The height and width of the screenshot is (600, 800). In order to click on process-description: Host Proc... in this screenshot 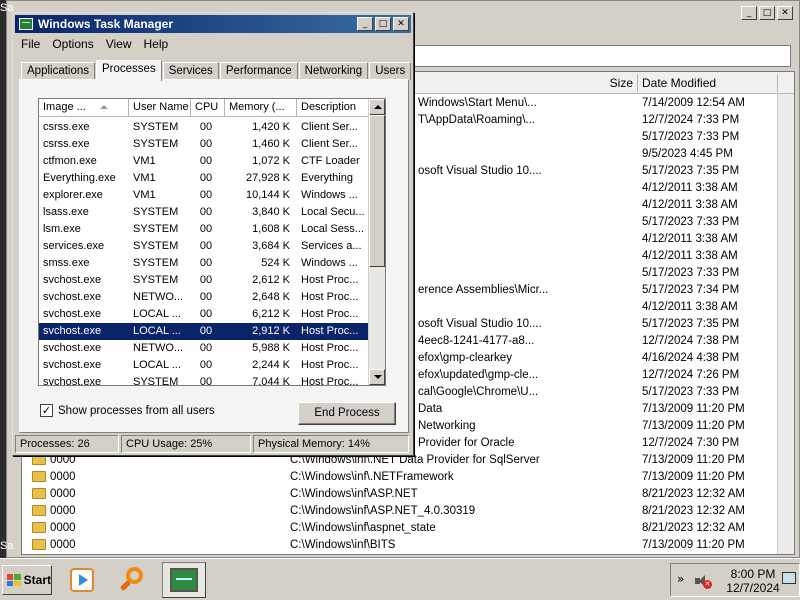, I will do `click(330, 314)`.